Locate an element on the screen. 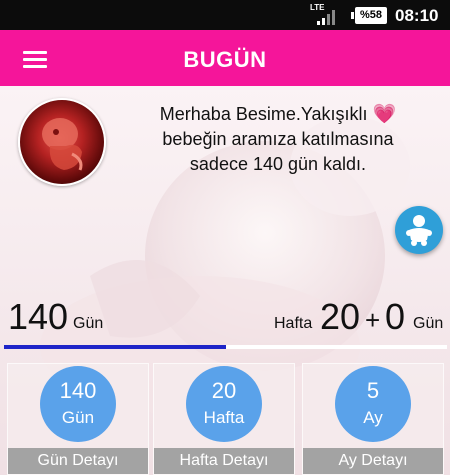 This screenshot has height=475, width=450. days-remaining-unit: Gün is located at coordinates (88, 323).